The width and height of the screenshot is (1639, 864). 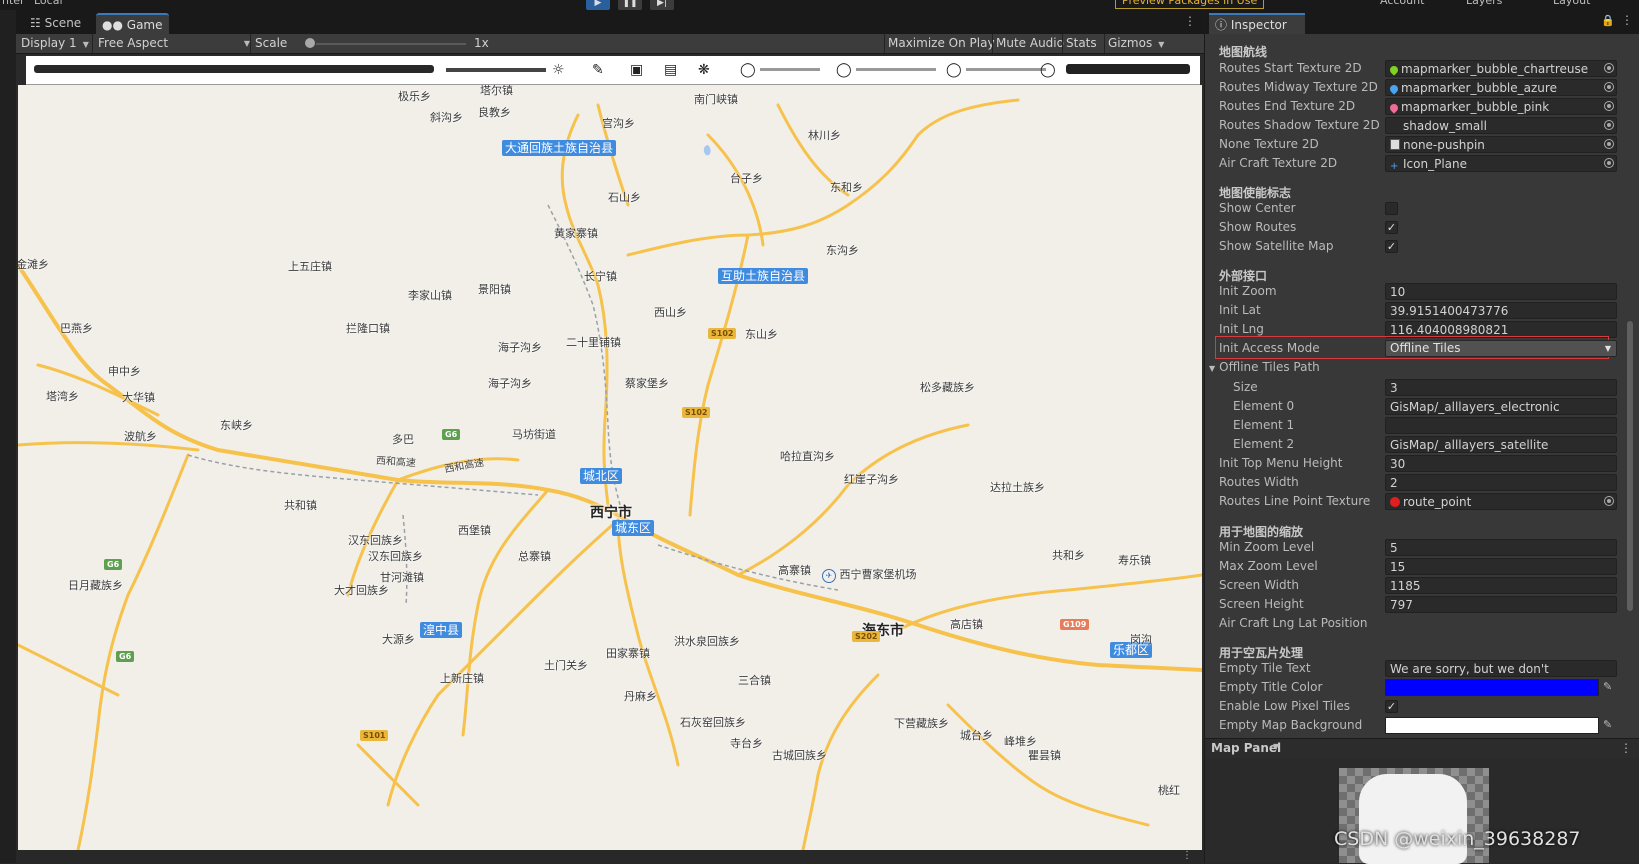 I want to click on field-value: mapmarker_bubble_chartreuse, so click(x=1495, y=69).